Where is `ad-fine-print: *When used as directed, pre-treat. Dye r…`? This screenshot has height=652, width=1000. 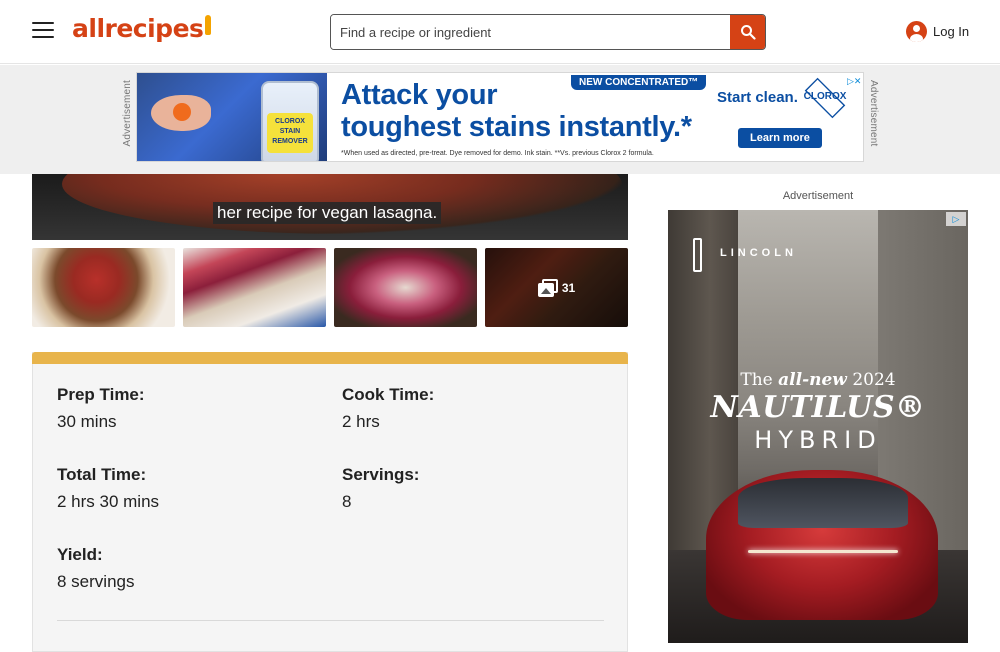 ad-fine-print: *When used as directed, pre-treat. Dye r… is located at coordinates (497, 153).